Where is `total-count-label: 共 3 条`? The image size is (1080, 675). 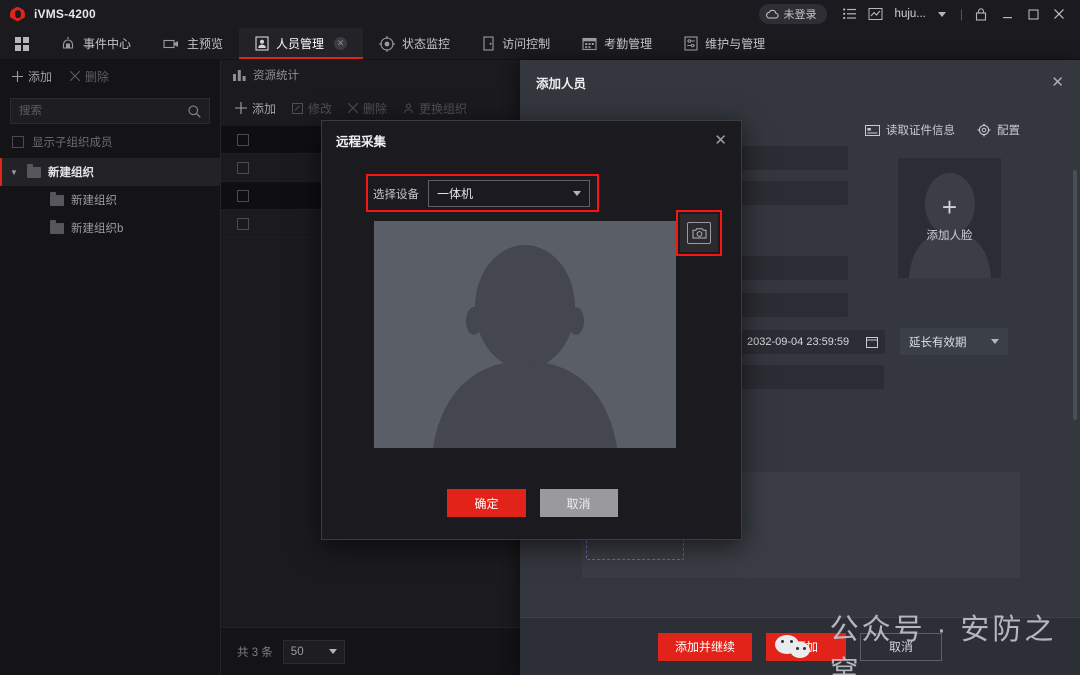 total-count-label: 共 3 条 is located at coordinates (255, 652).